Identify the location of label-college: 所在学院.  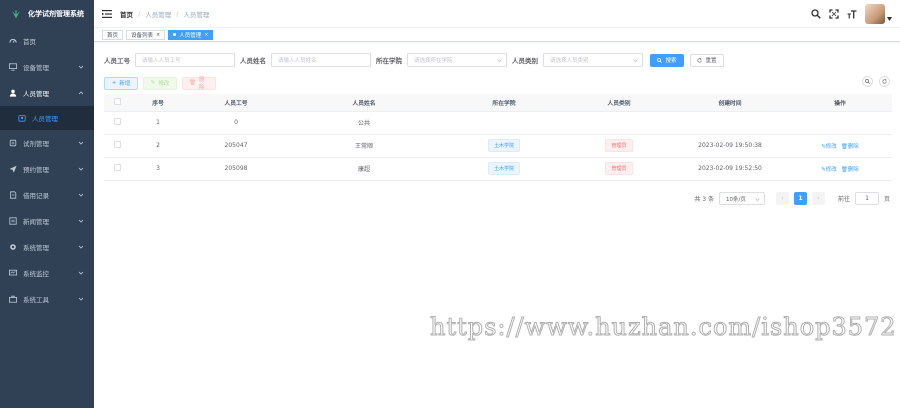
(389, 61).